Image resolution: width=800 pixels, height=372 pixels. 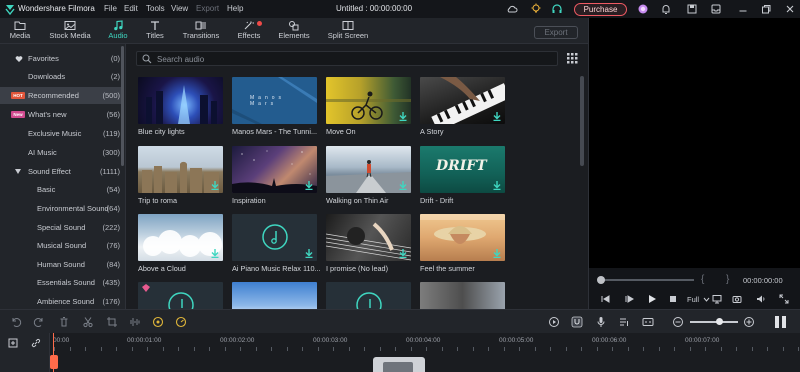 I want to click on sidebar-item-downloads: Downloads (2), so click(x=62, y=76).